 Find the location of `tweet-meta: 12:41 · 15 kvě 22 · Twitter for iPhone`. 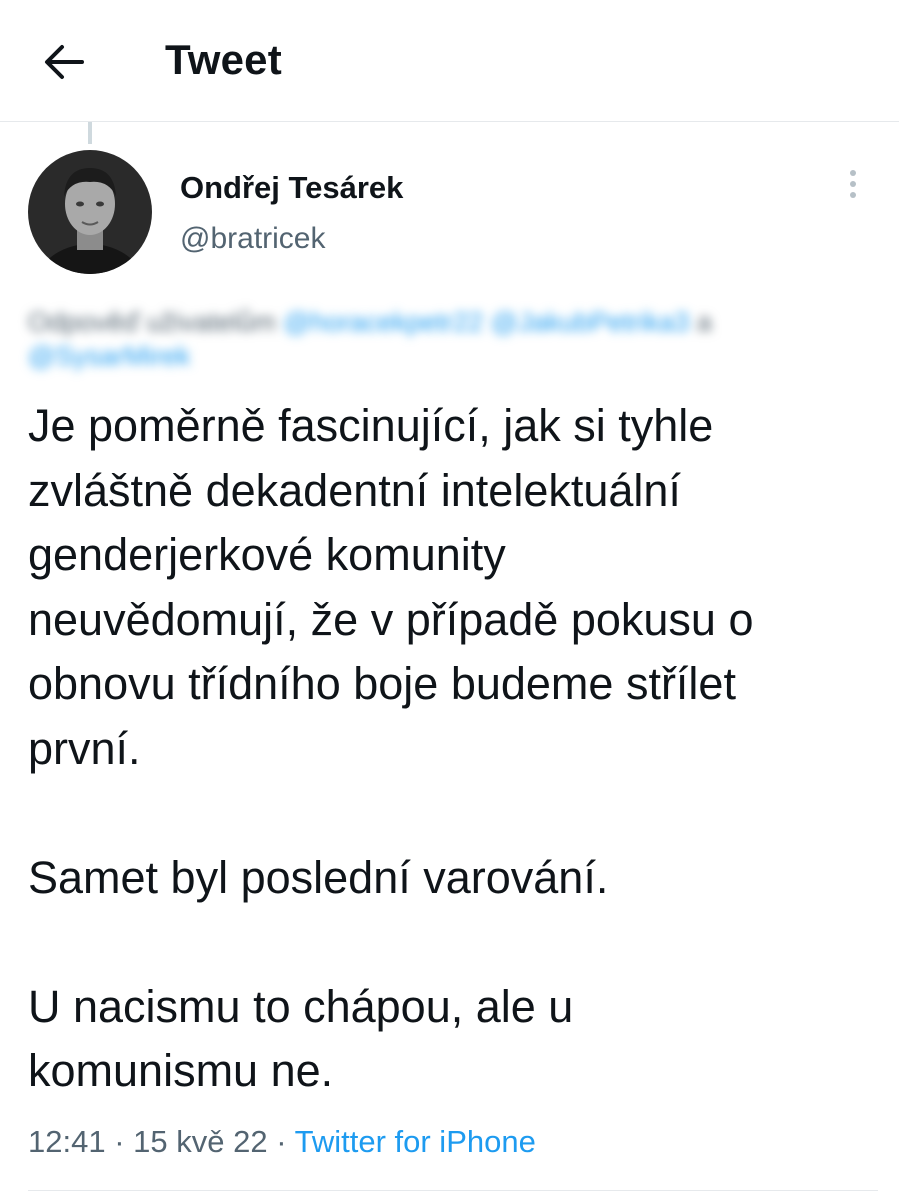

tweet-meta: 12:41 · 15 kvě 22 · Twitter for iPhone is located at coordinates (282, 1142).